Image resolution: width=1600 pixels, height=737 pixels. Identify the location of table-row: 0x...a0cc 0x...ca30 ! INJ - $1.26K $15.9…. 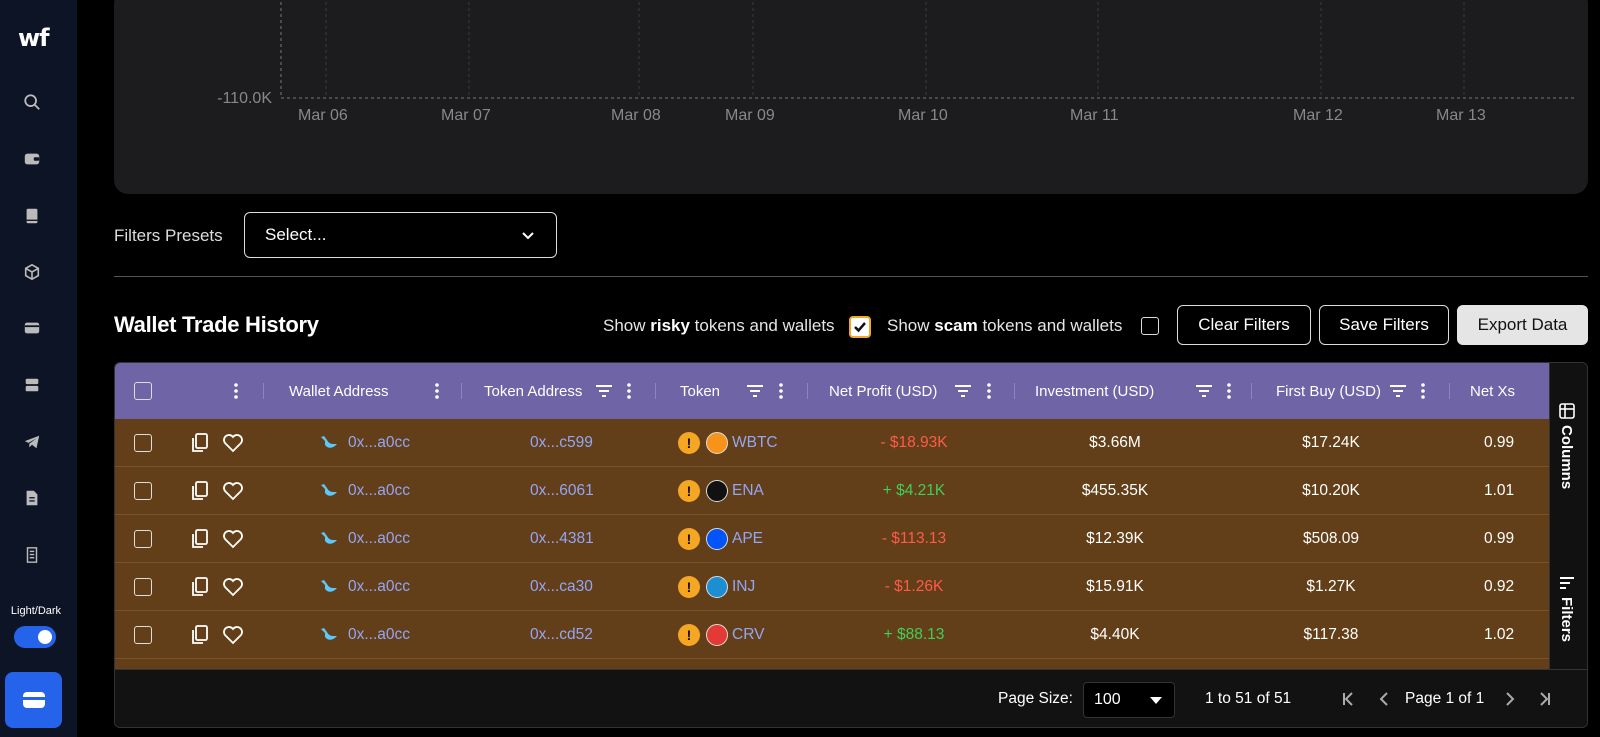
(832, 587).